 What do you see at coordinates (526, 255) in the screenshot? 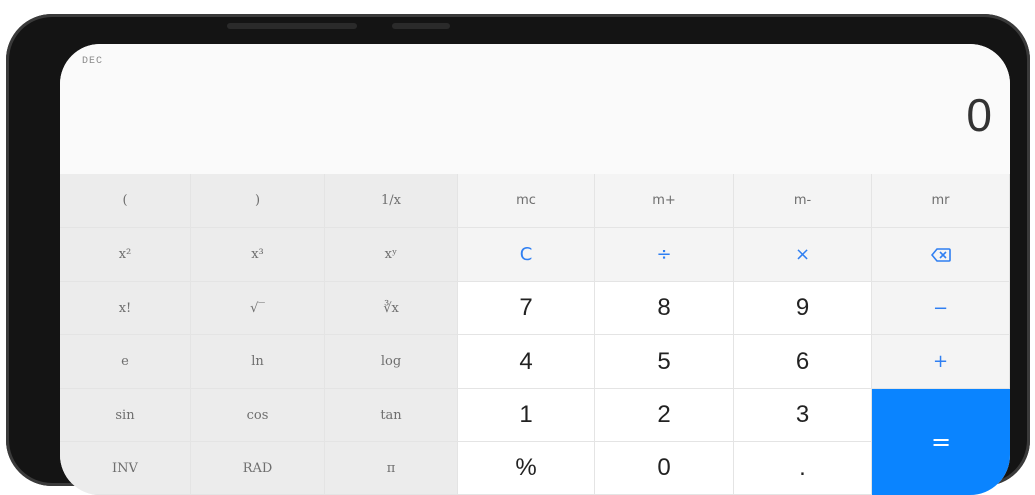
I see `clear-key: C` at bounding box center [526, 255].